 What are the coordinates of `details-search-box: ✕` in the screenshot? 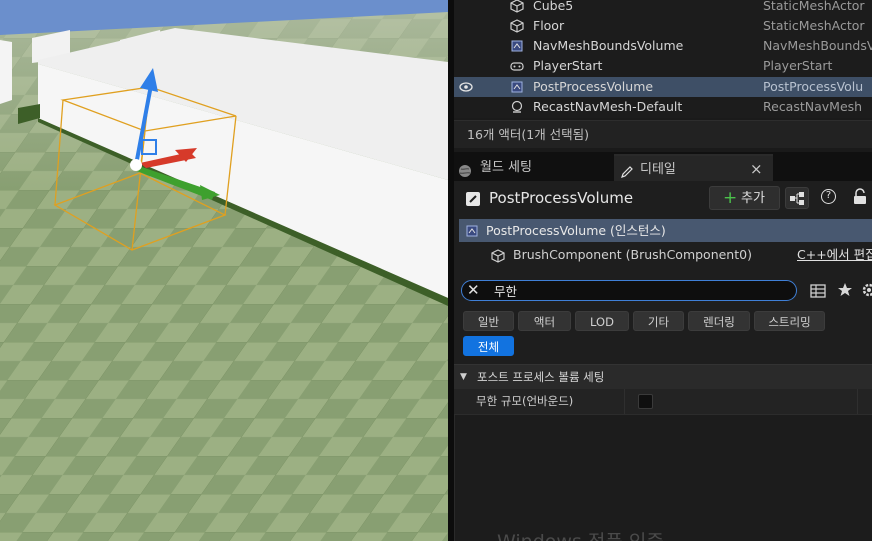 It's located at (629, 290).